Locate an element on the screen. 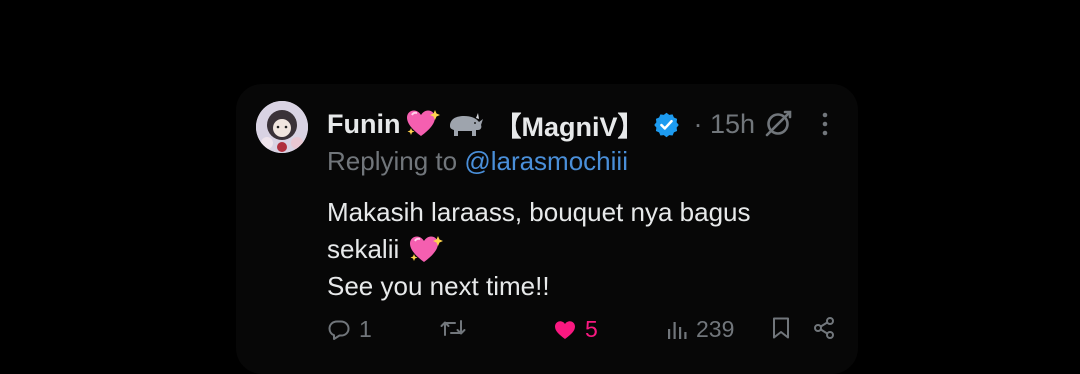 This screenshot has width=1080, height=374. tweet-line-with-emoji: sekalii is located at coordinates (539, 249).